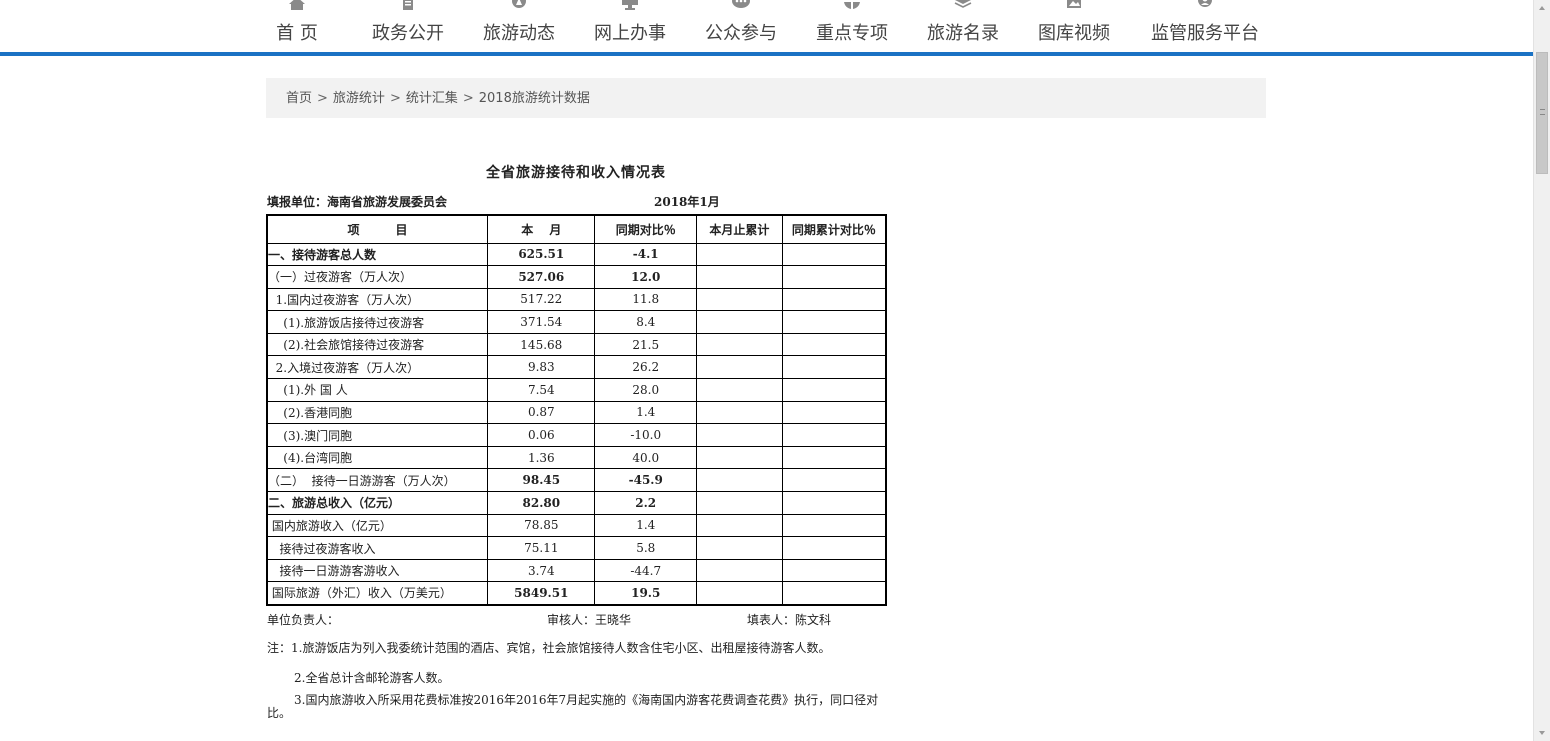 The width and height of the screenshot is (1550, 741). I want to click on row-yoy: 8.4, so click(645, 322).